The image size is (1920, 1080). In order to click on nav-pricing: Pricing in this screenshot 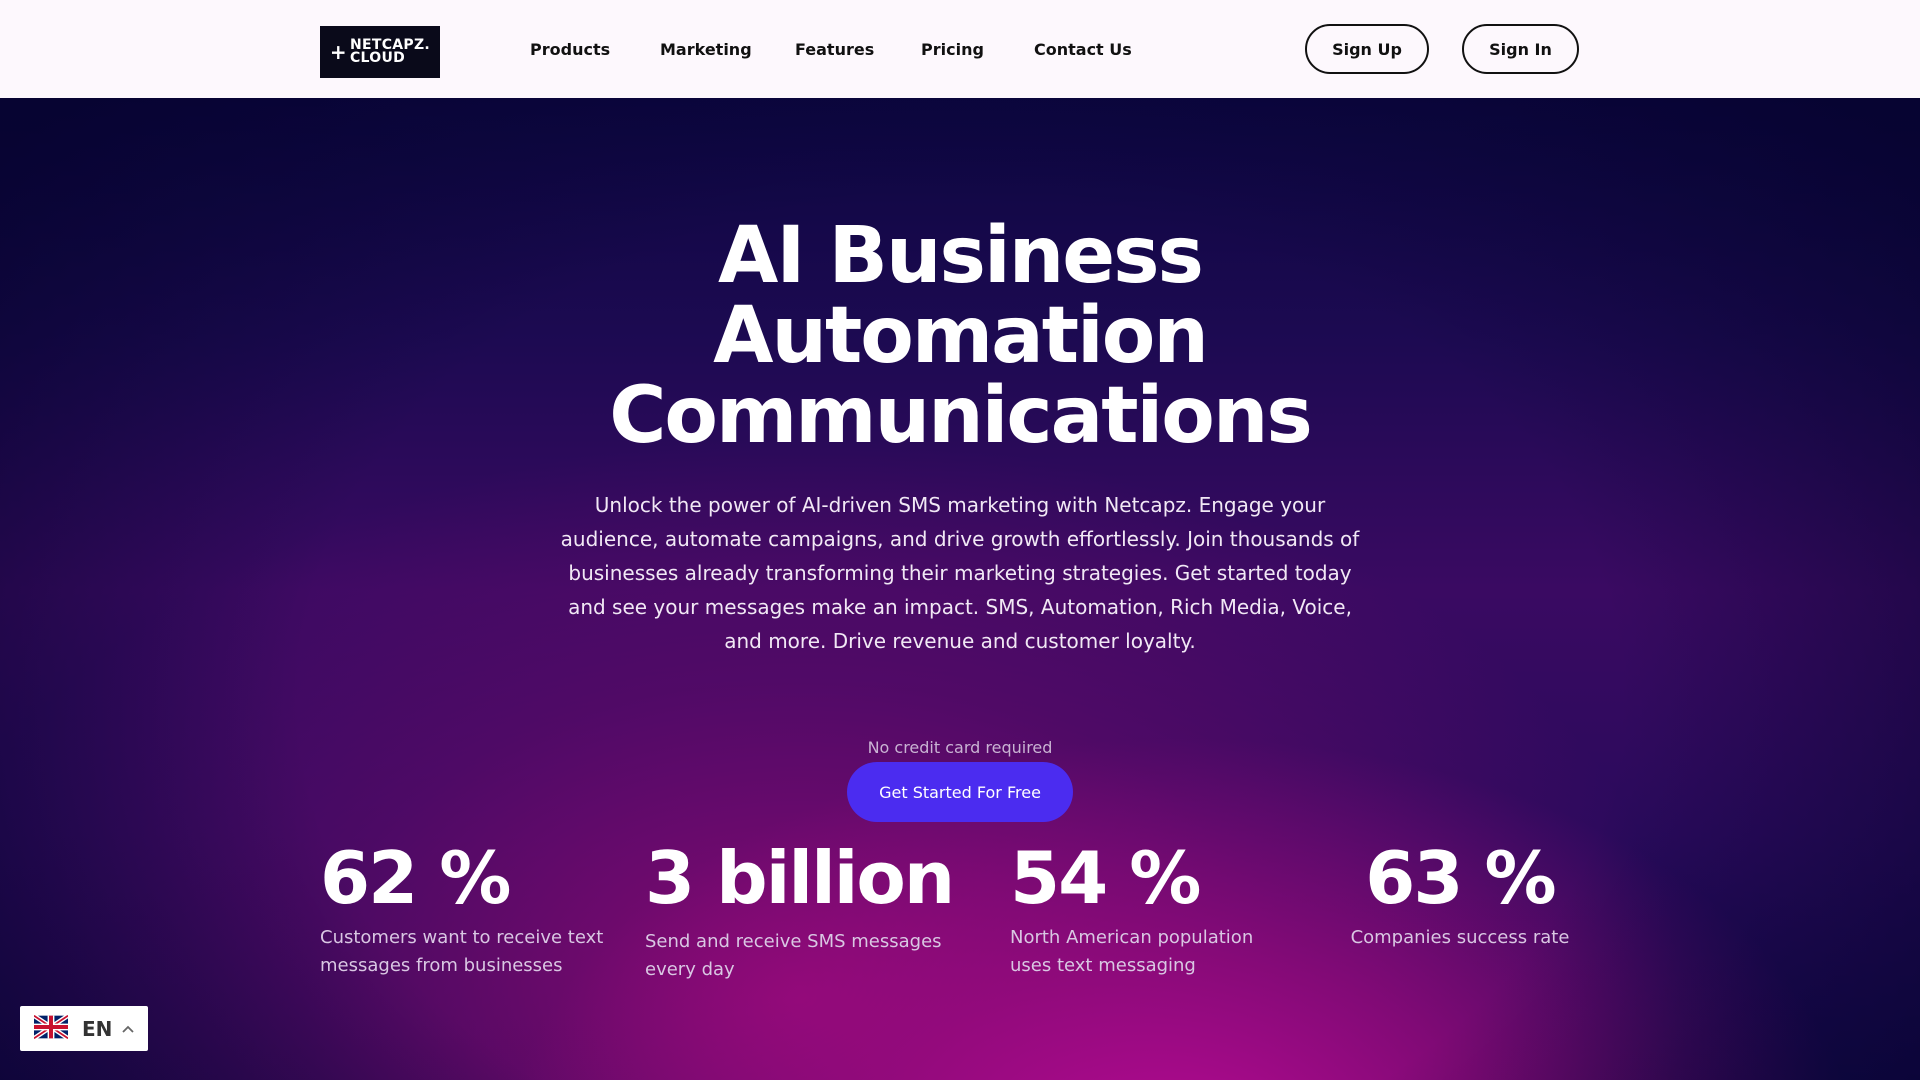, I will do `click(952, 49)`.